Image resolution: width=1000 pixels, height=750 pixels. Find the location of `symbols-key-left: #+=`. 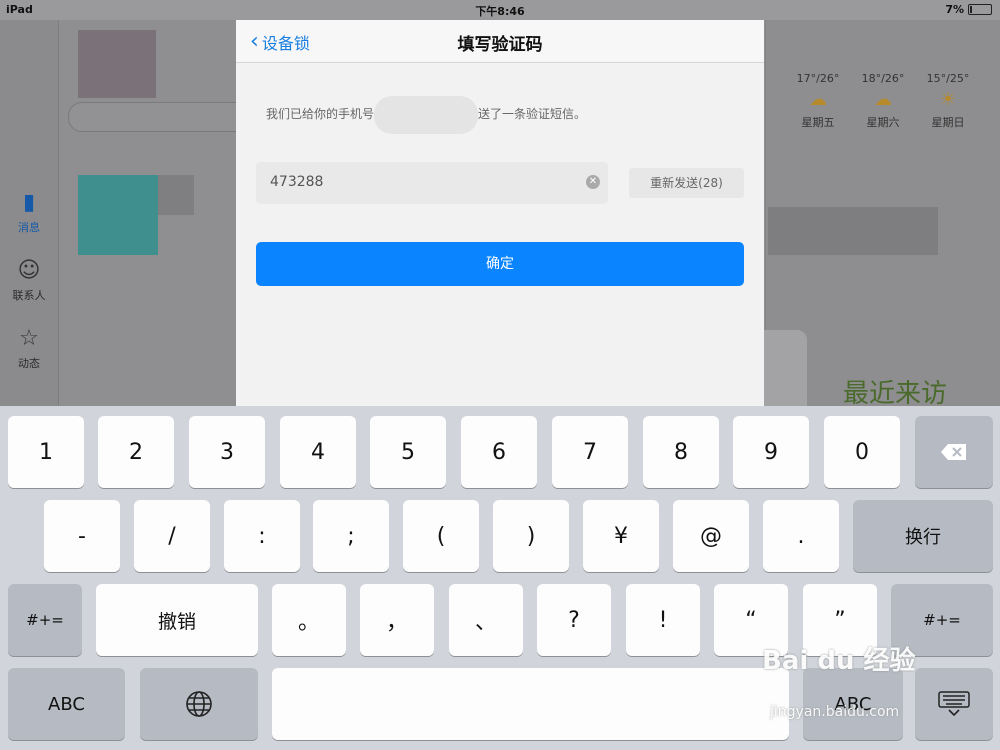

symbols-key-left: #+= is located at coordinates (45, 620).